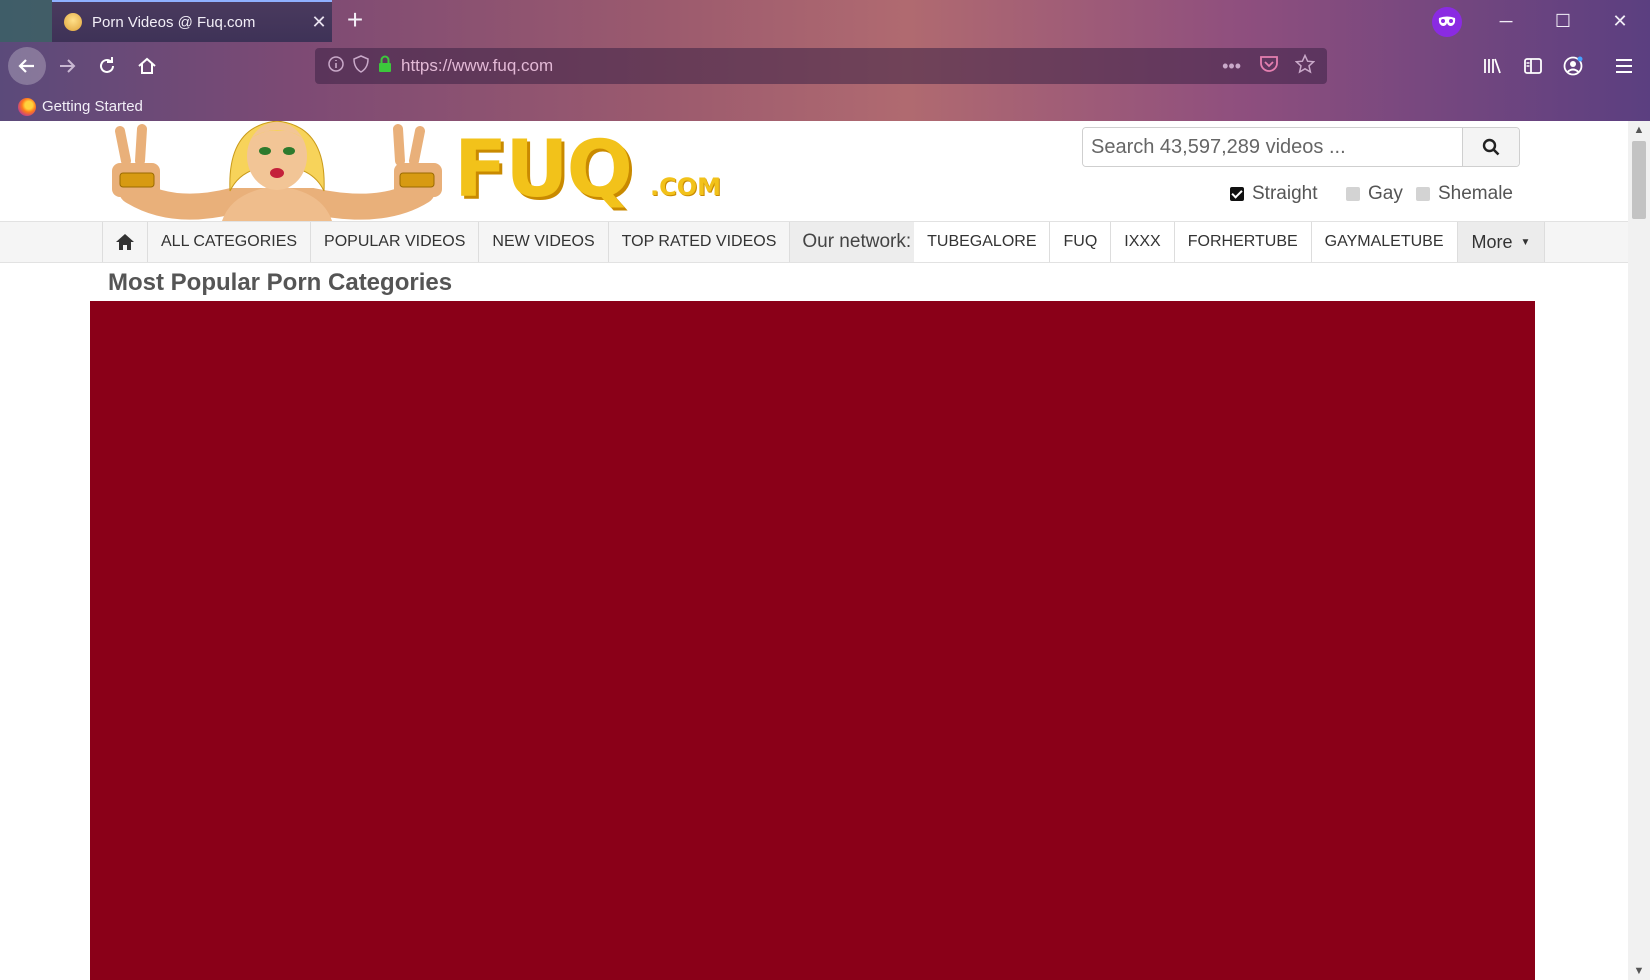  I want to click on search-icon, so click(1491, 147).